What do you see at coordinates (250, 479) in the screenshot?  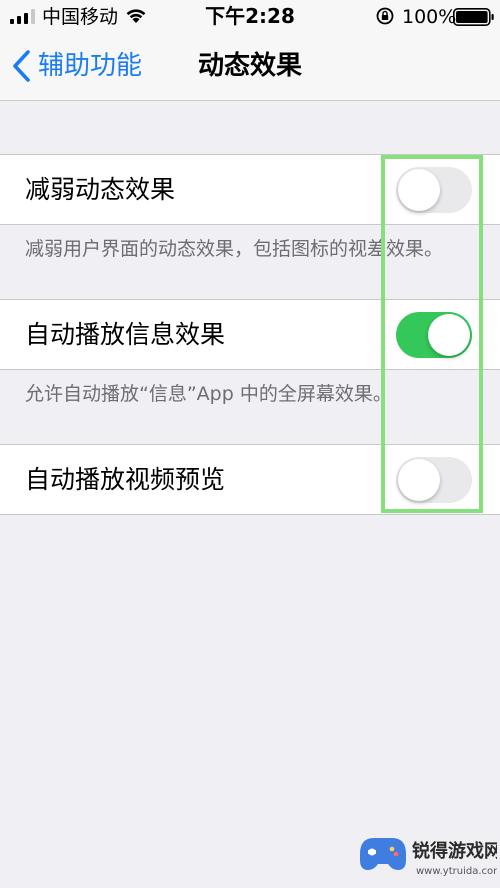 I see `setting-auto-play-video-previews: 自动播放视频预览` at bounding box center [250, 479].